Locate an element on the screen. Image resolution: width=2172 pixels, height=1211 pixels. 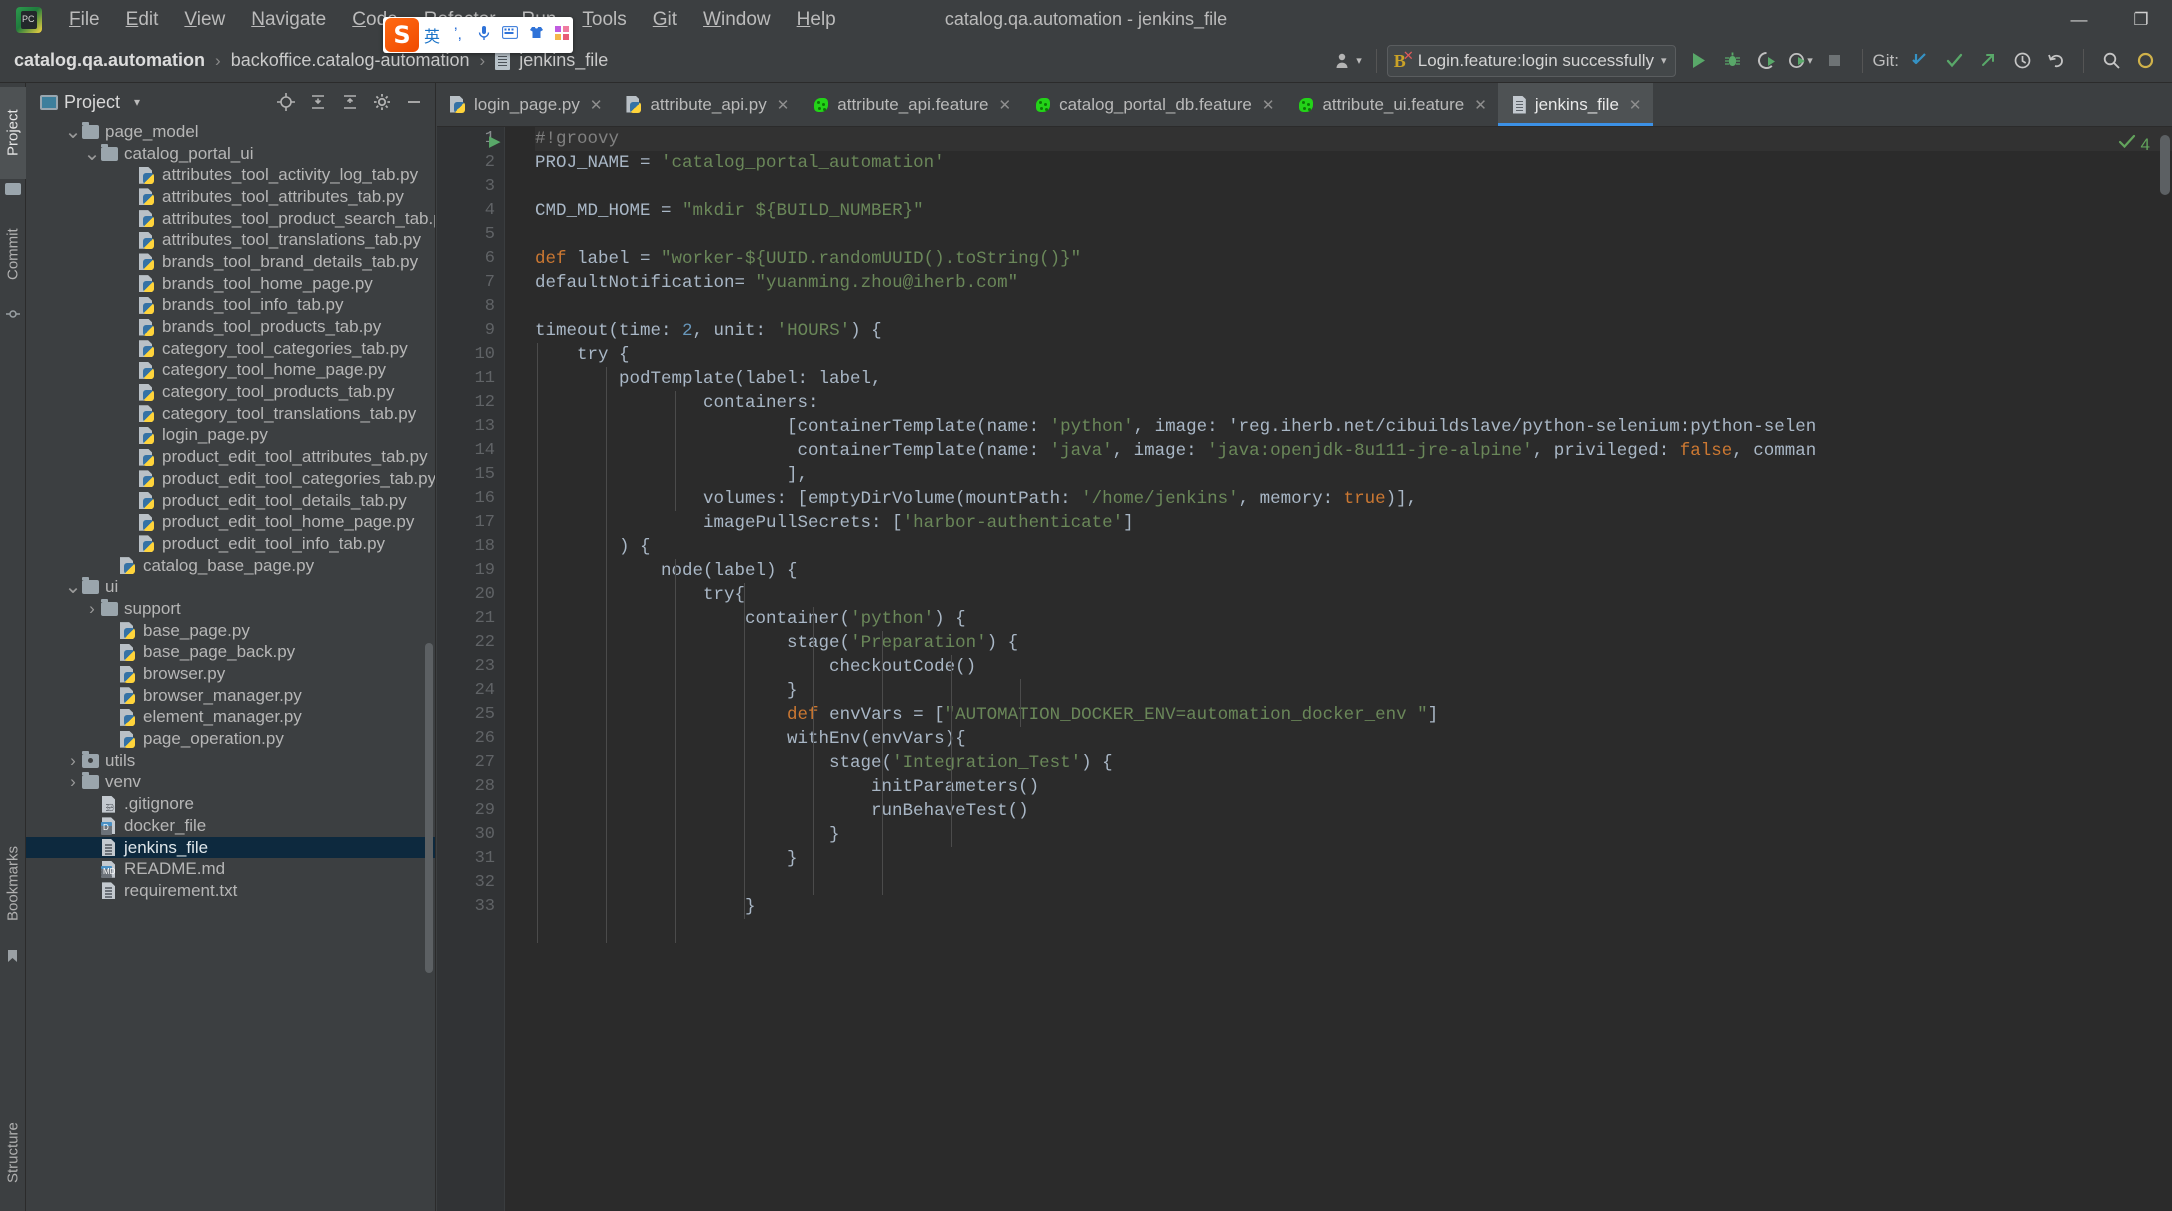
menu-help: Help is located at coordinates (816, 19).